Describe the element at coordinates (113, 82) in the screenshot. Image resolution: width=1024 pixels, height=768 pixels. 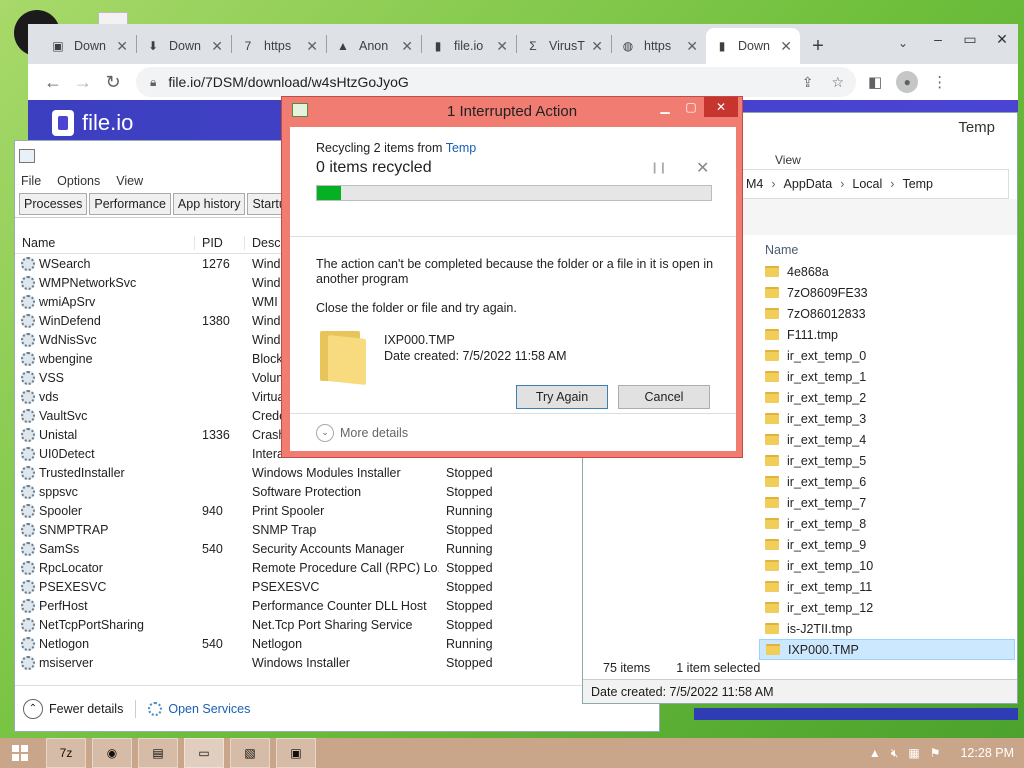
I see `reload-icon: ↻` at that location.